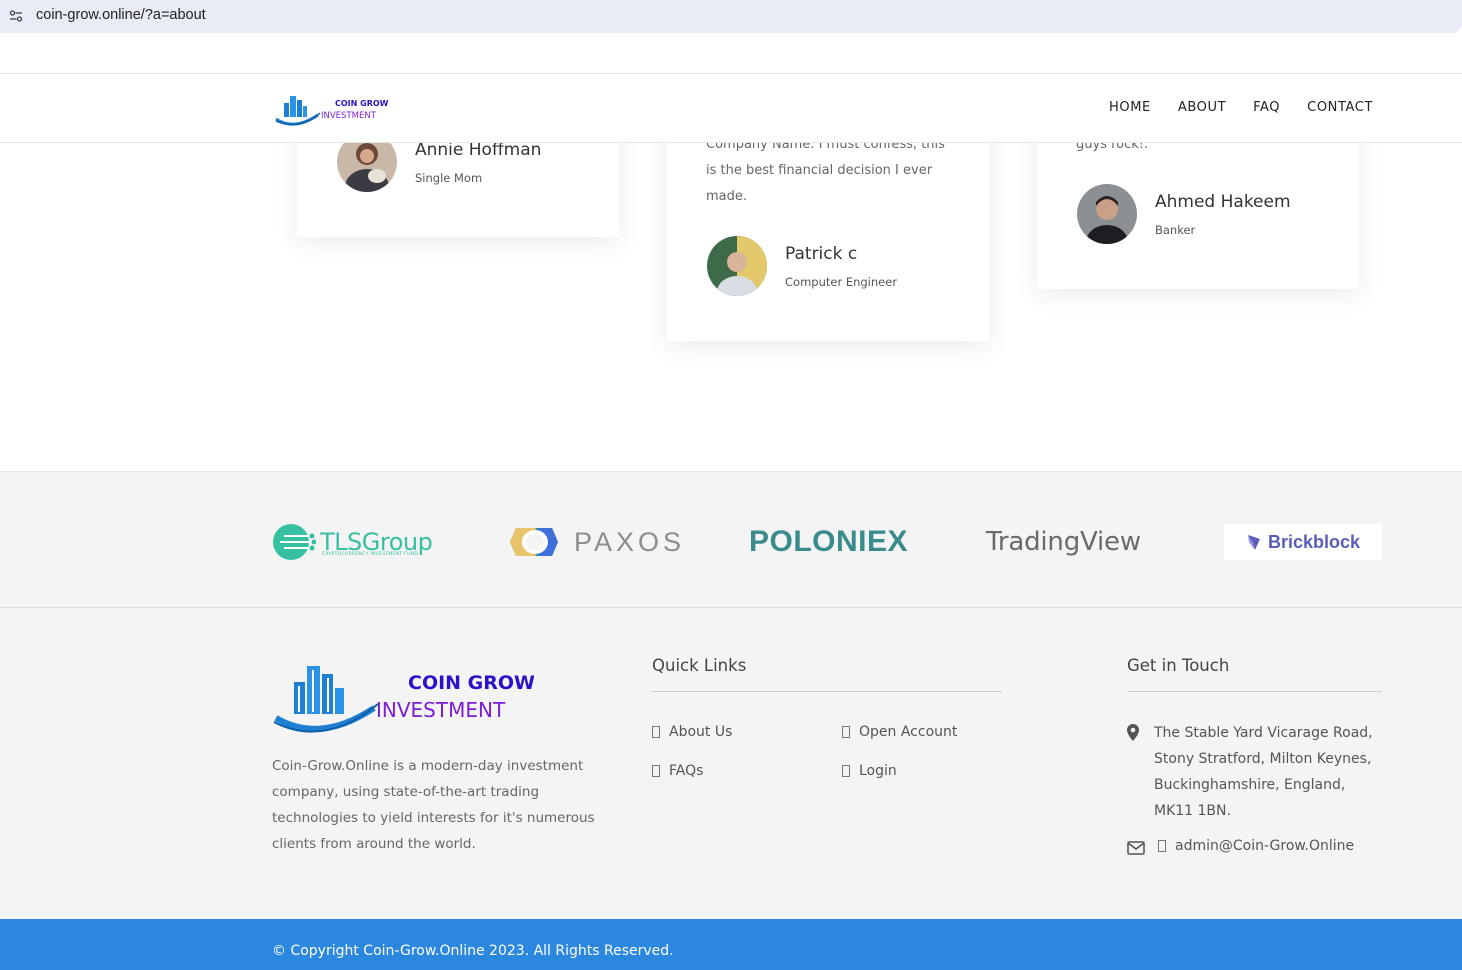 The width and height of the screenshot is (1462, 970). Describe the element at coordinates (1253, 542) in the screenshot. I see `brickblock-logo-icon` at that location.